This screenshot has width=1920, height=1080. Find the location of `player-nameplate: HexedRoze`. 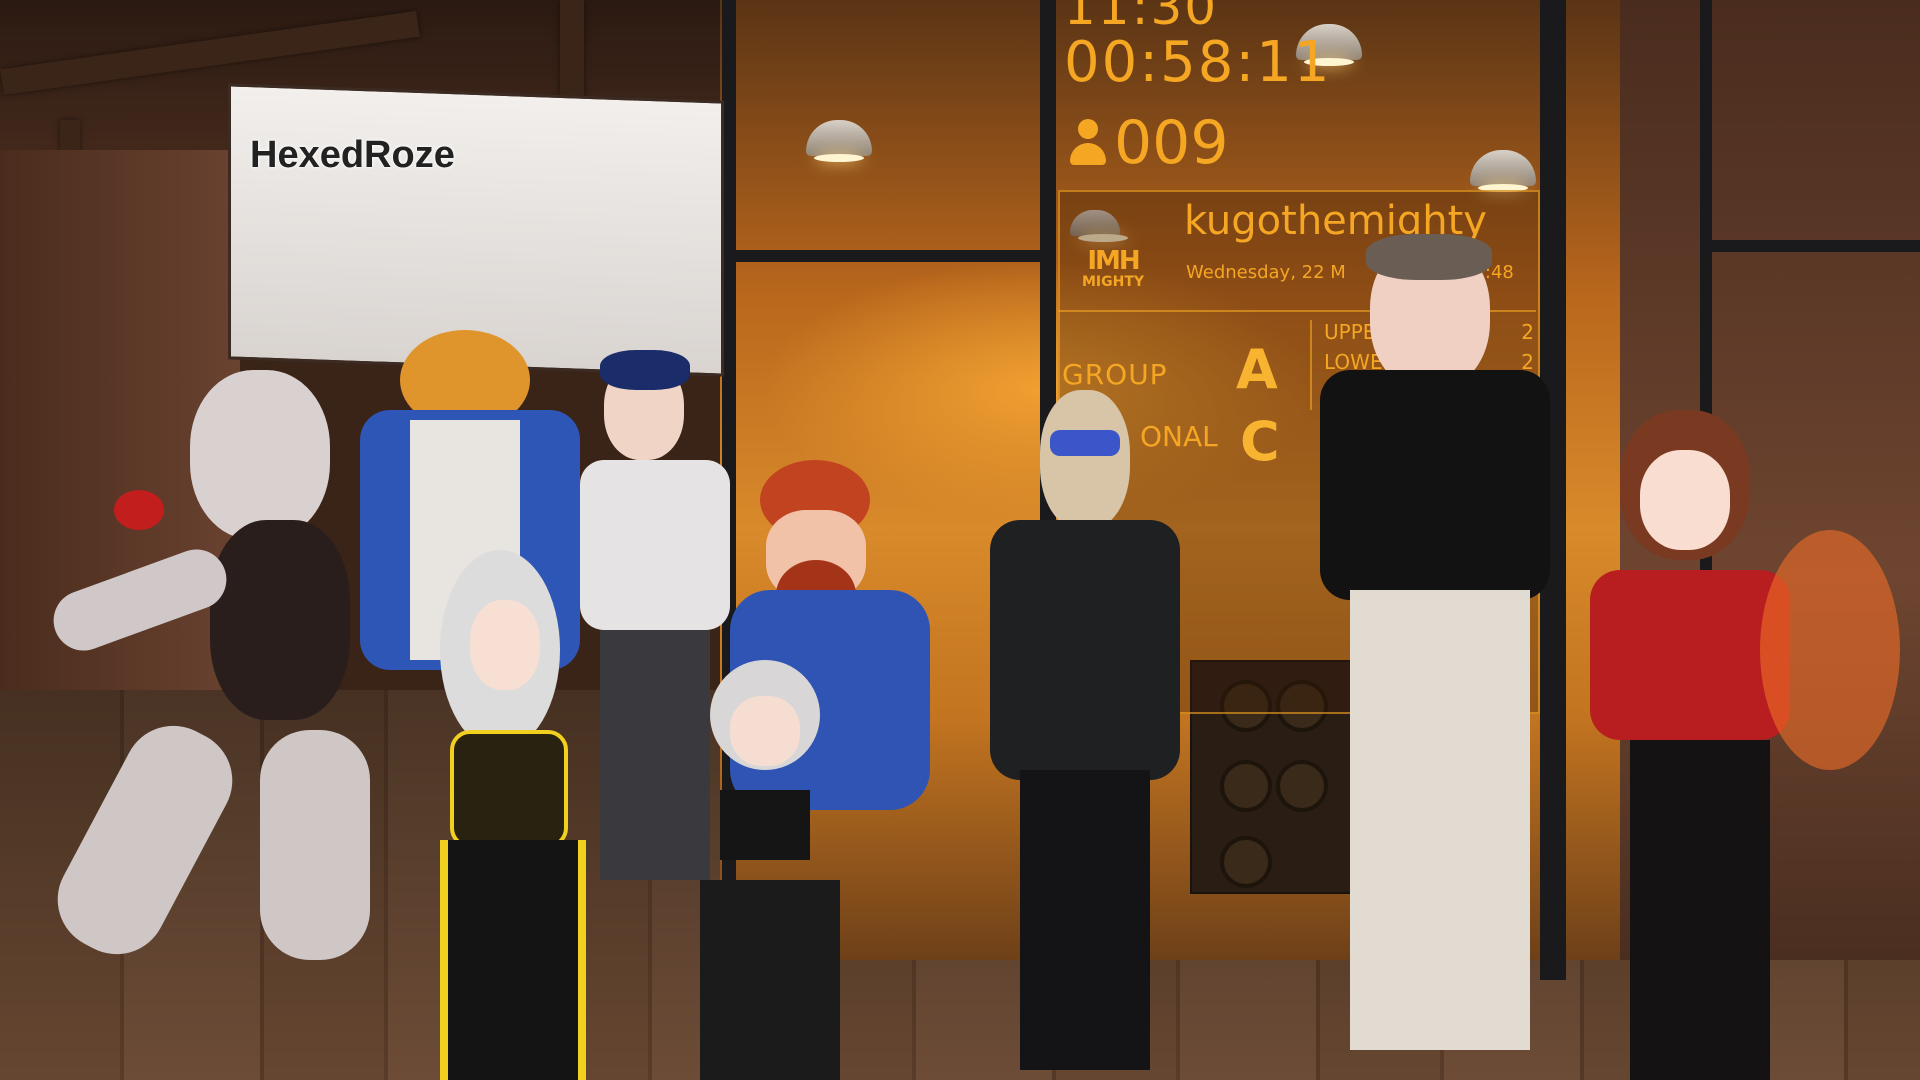

player-nameplate: HexedRoze is located at coordinates (352, 155).